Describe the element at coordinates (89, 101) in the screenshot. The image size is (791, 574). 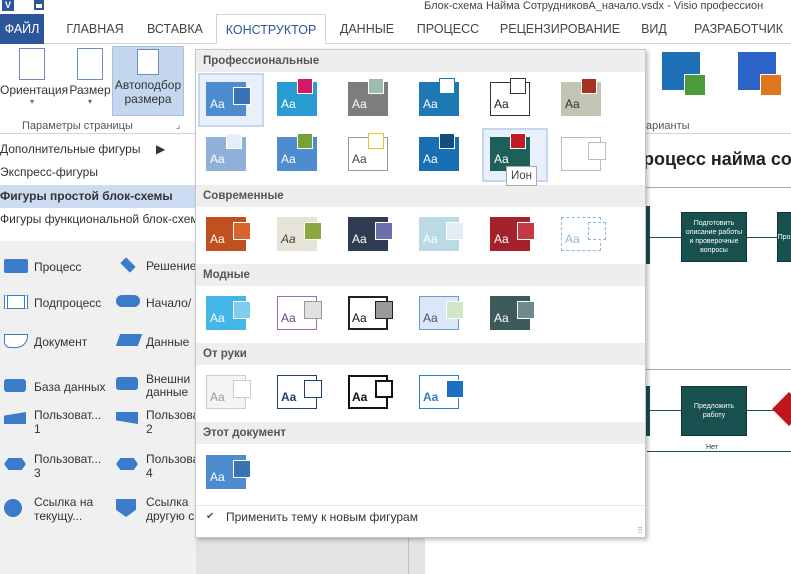
I see `chevron-down-icon: ▾` at that location.